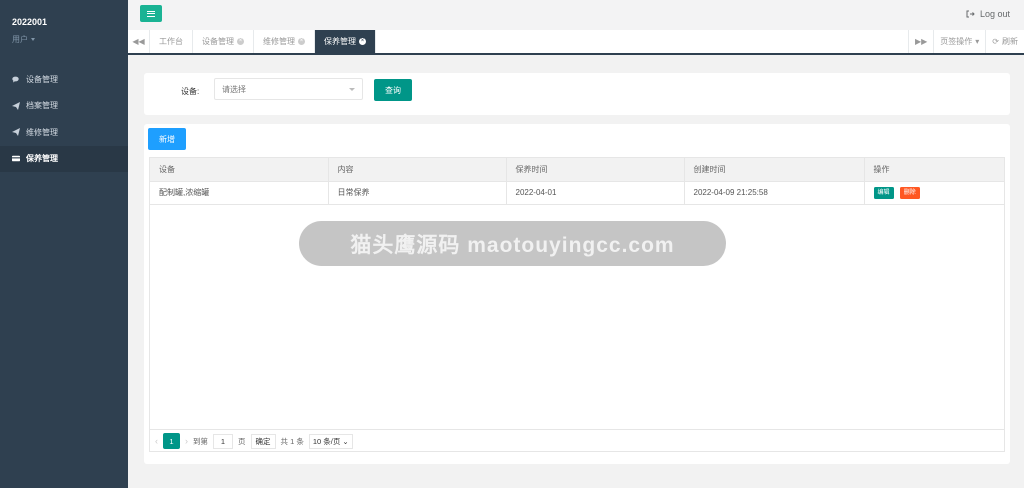 The image size is (1024, 488). Describe the element at coordinates (326, 441) in the screenshot. I see `page-size-label: 10 条/页` at that location.